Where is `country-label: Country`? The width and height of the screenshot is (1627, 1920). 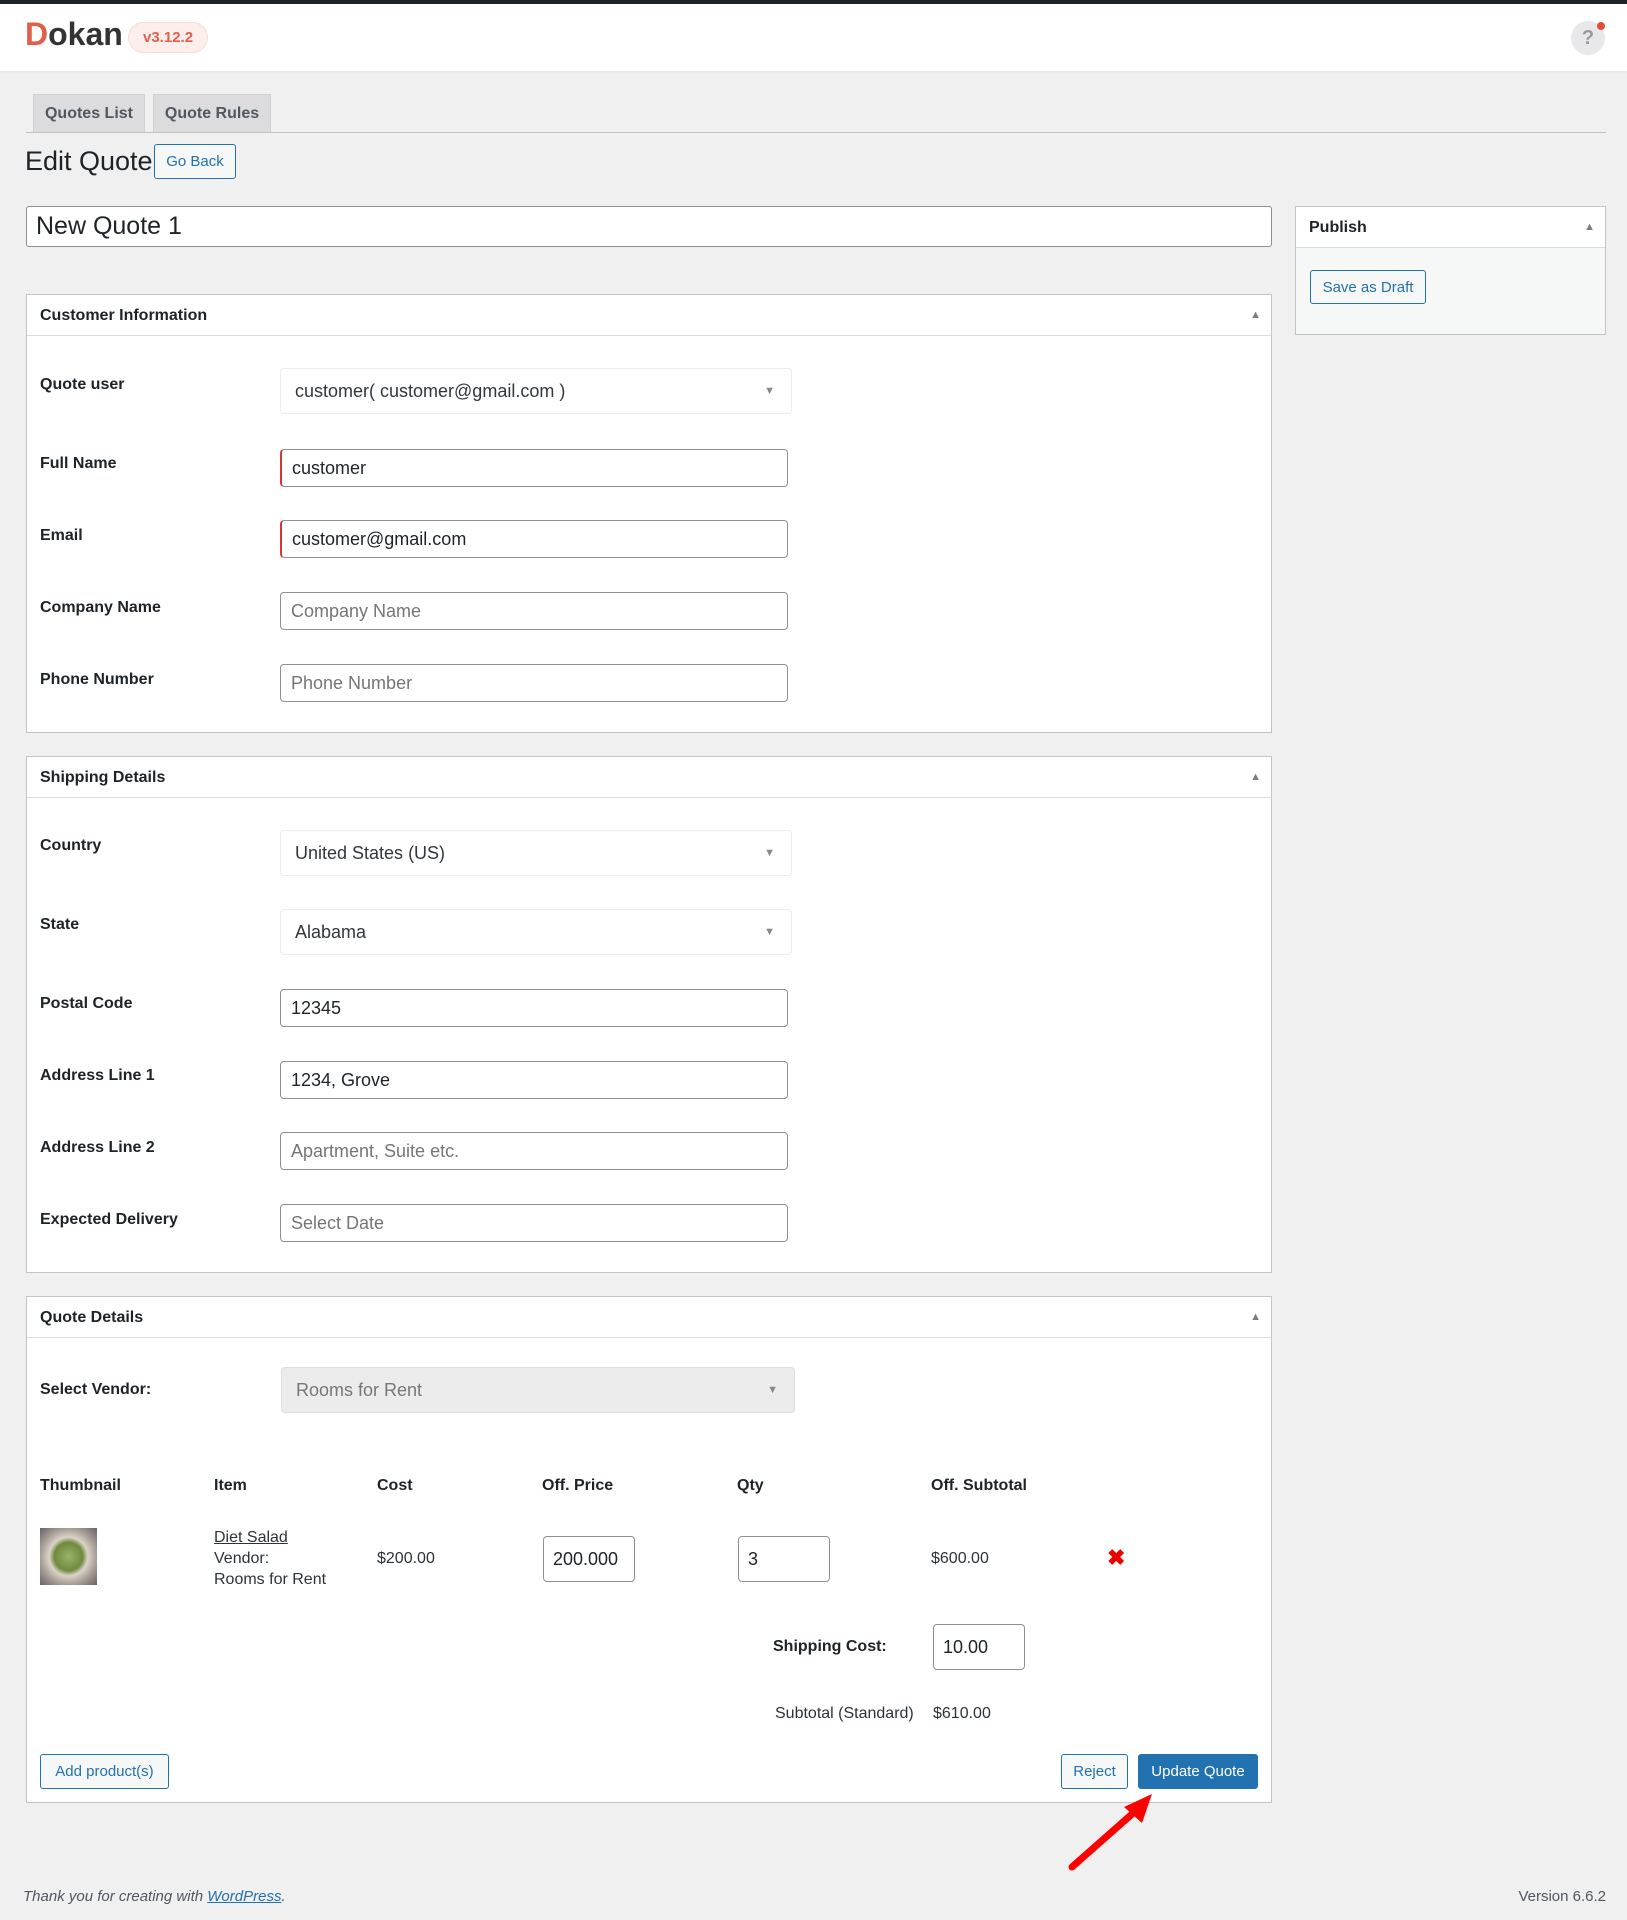
country-label: Country is located at coordinates (71, 845).